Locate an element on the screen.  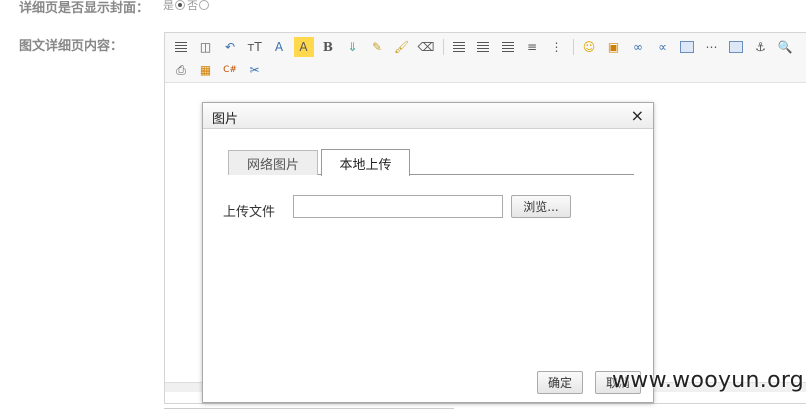
divider is located at coordinates (309, 408).